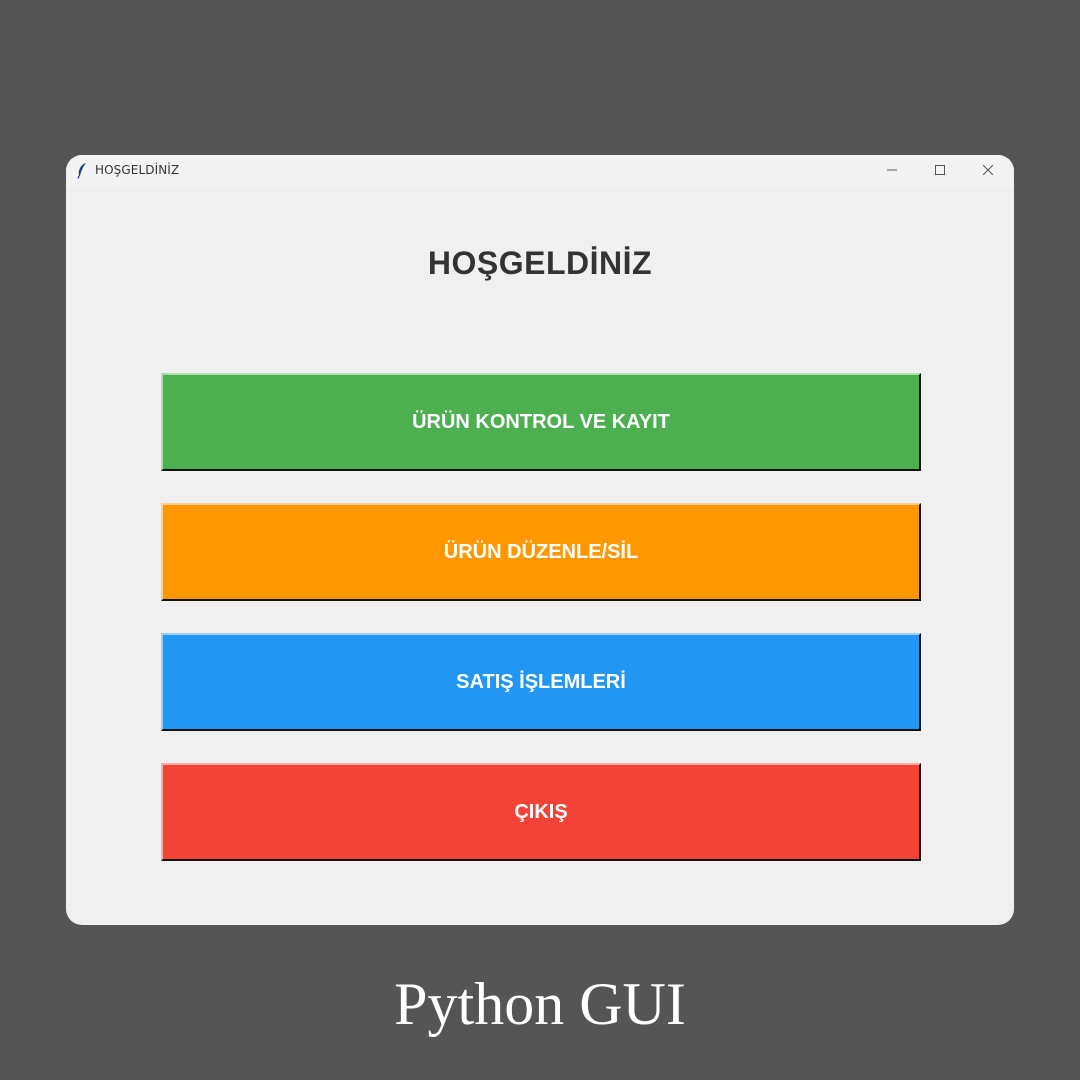  I want to click on caption-text: Python GUI, so click(540, 1004).